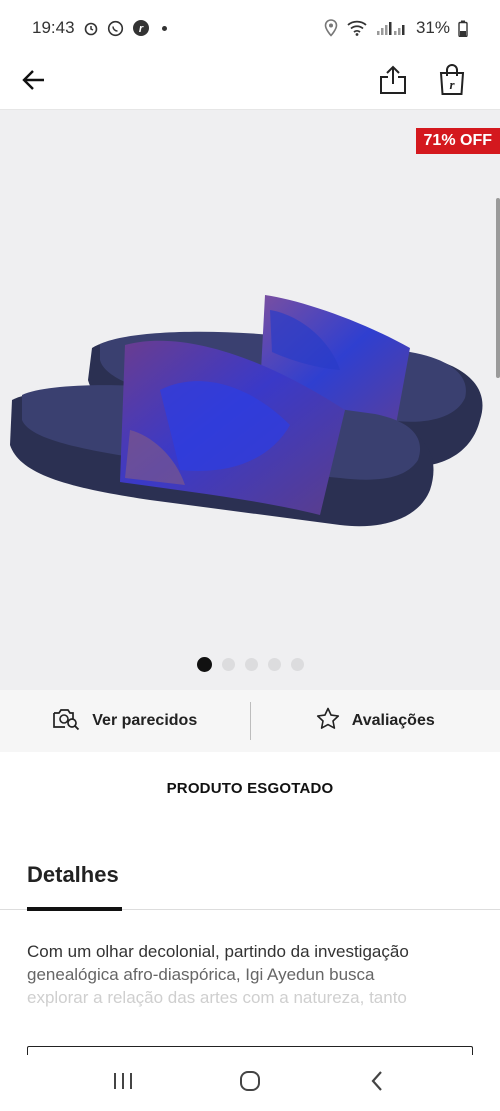  I want to click on home-icon, so click(250, 1083).